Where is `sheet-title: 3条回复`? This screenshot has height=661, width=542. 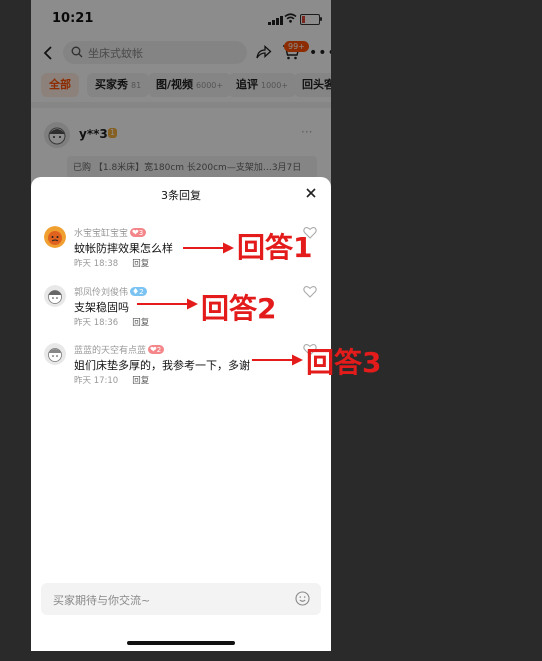 sheet-title: 3条回复 is located at coordinates (181, 195).